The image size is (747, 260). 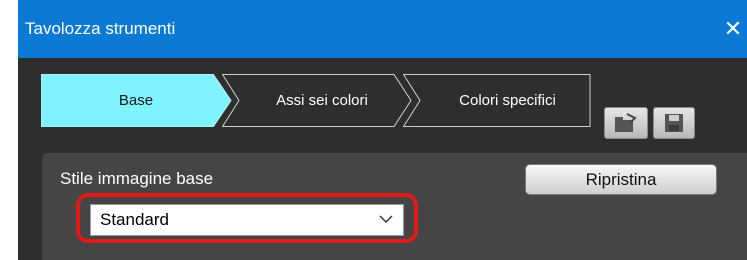 I want to click on tab-assi-sei-colori: Assi sei colori, so click(x=317, y=100).